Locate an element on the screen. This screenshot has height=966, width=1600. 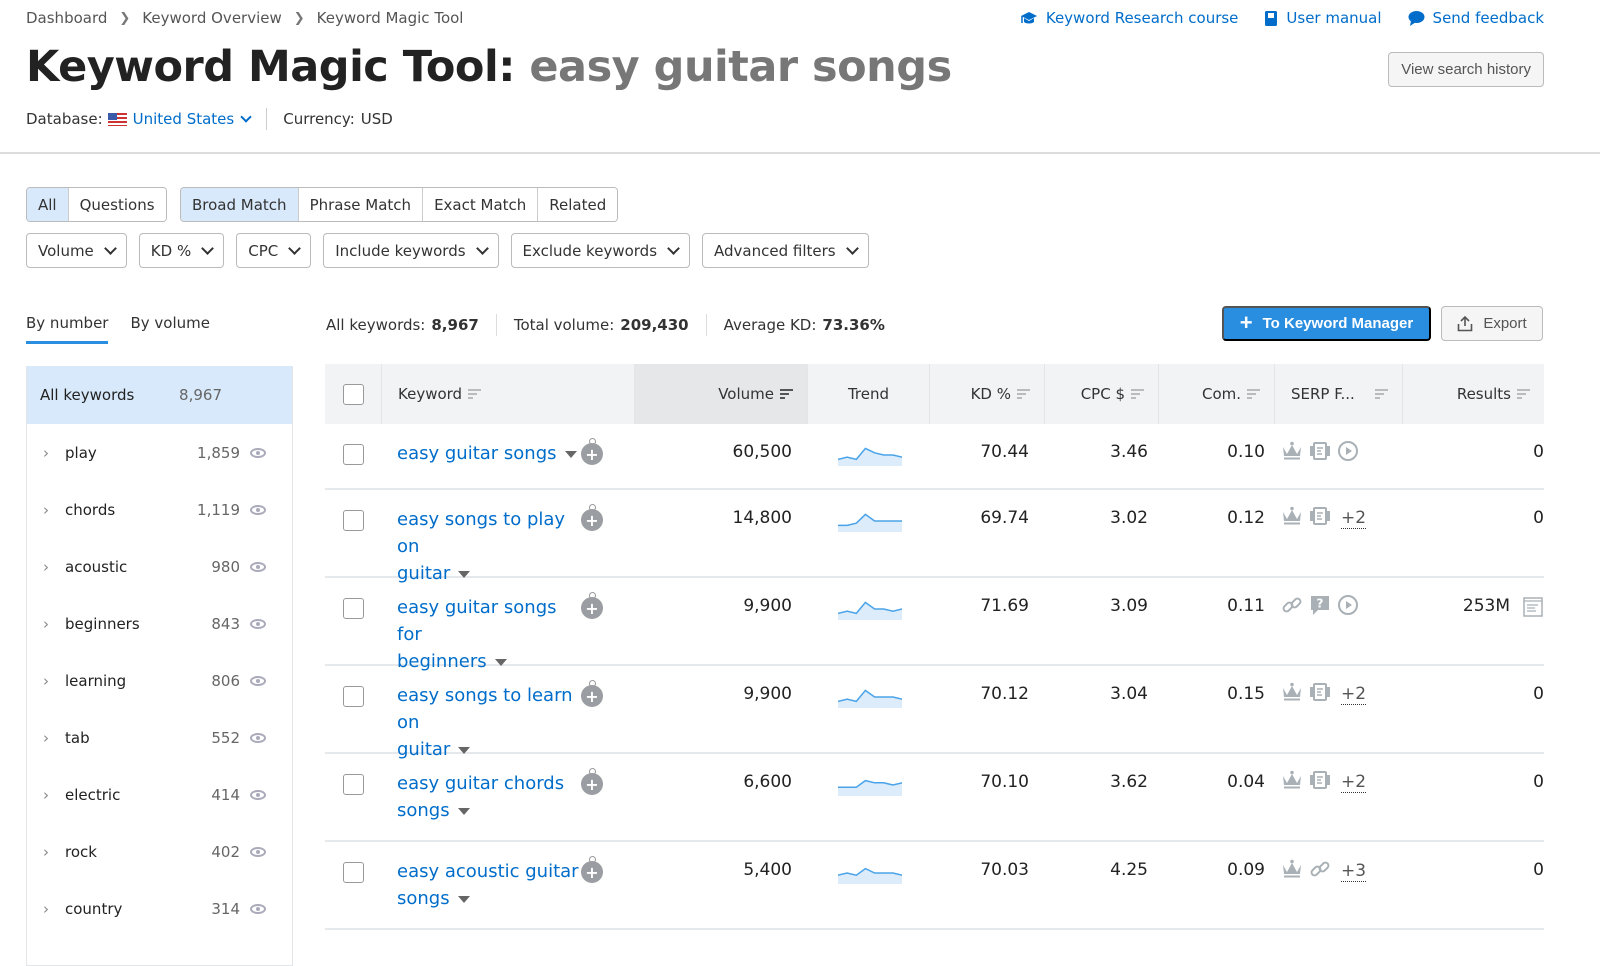
tab-by-volume: By volume is located at coordinates (170, 329).